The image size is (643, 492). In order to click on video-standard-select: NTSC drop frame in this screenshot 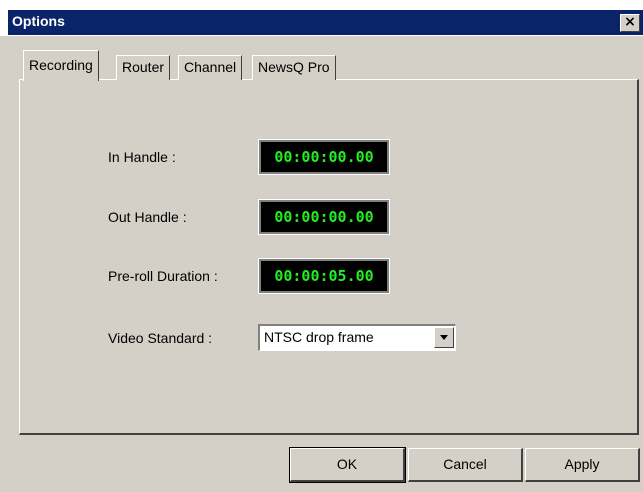, I will do `click(357, 337)`.